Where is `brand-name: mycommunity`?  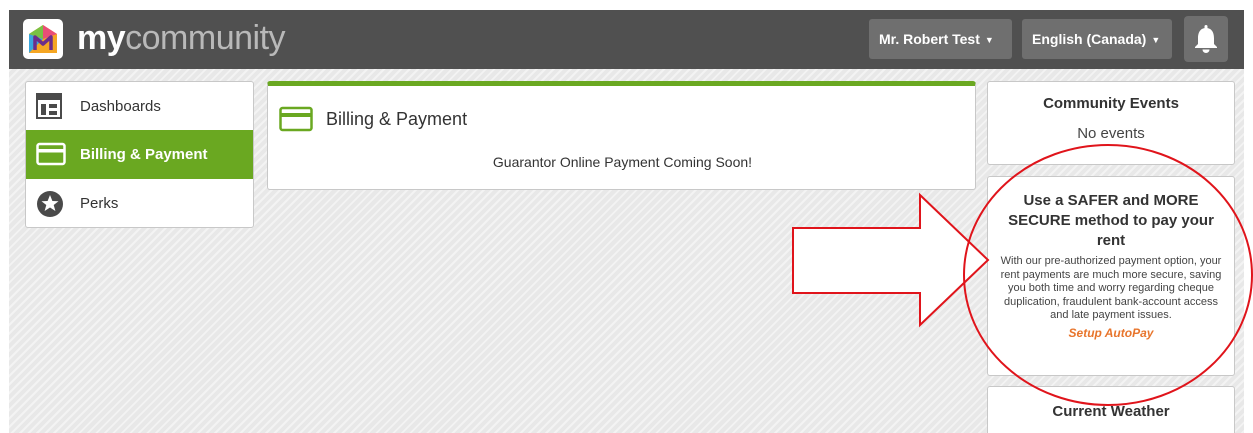
brand-name: mycommunity is located at coordinates (181, 38).